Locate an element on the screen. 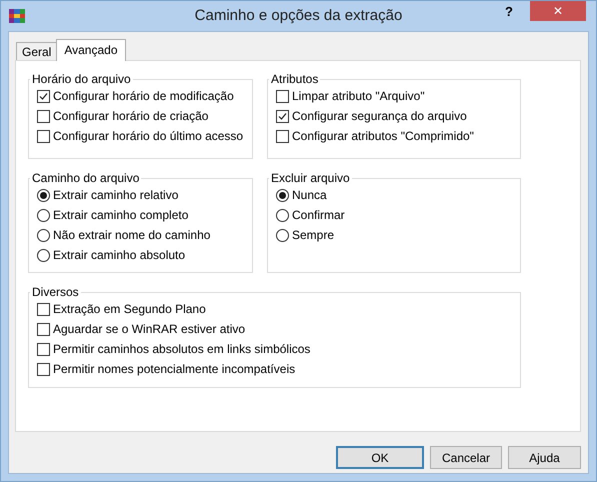 This screenshot has width=597, height=482. option-label: Extrair caminho relativo is located at coordinates (115, 195).